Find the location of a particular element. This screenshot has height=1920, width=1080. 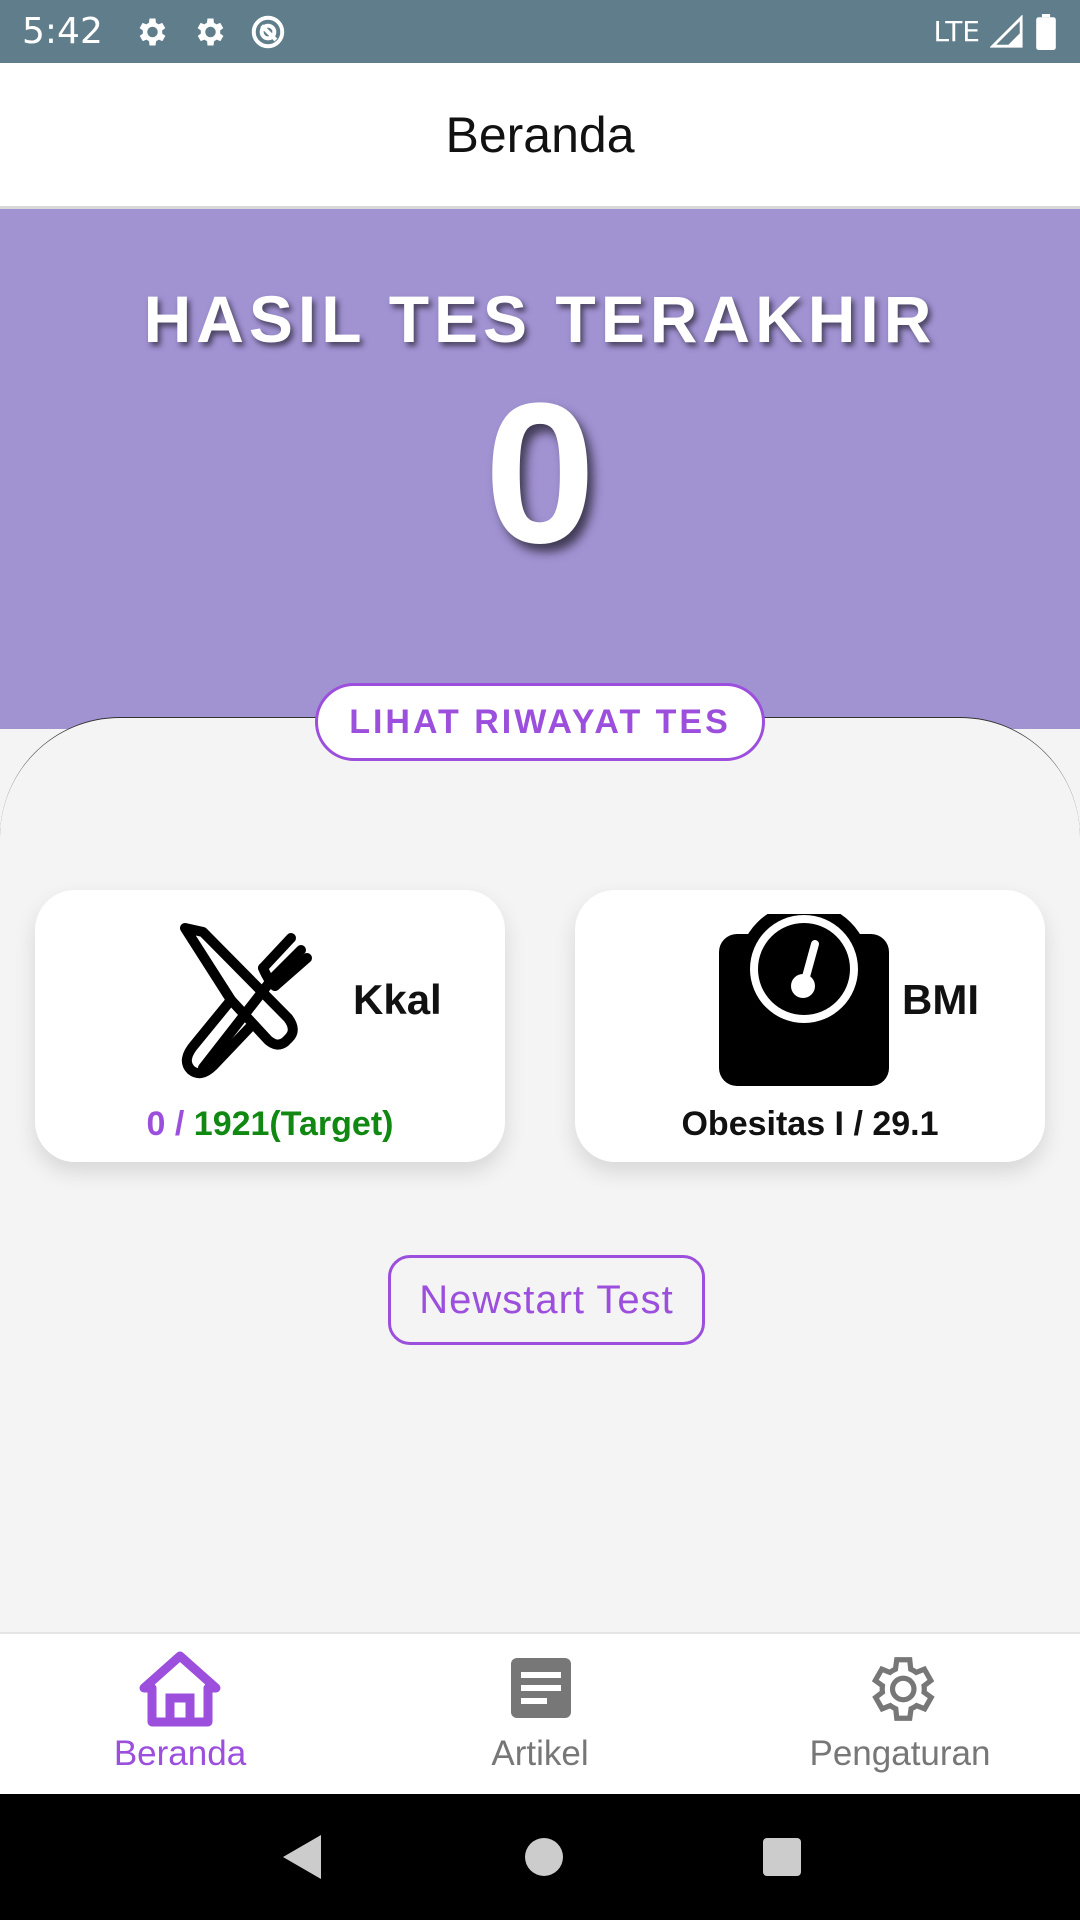

bottom-navigation: Beranda Artikel Pengaturan is located at coordinates (540, 1713).